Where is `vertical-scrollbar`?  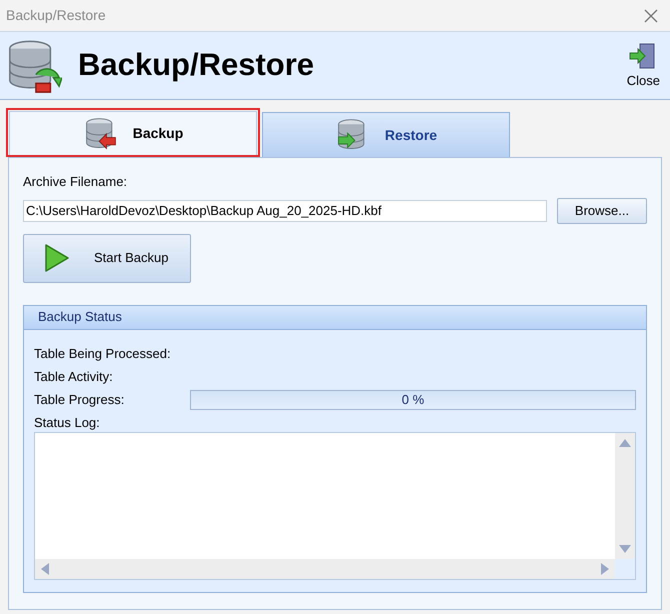 vertical-scrollbar is located at coordinates (625, 495).